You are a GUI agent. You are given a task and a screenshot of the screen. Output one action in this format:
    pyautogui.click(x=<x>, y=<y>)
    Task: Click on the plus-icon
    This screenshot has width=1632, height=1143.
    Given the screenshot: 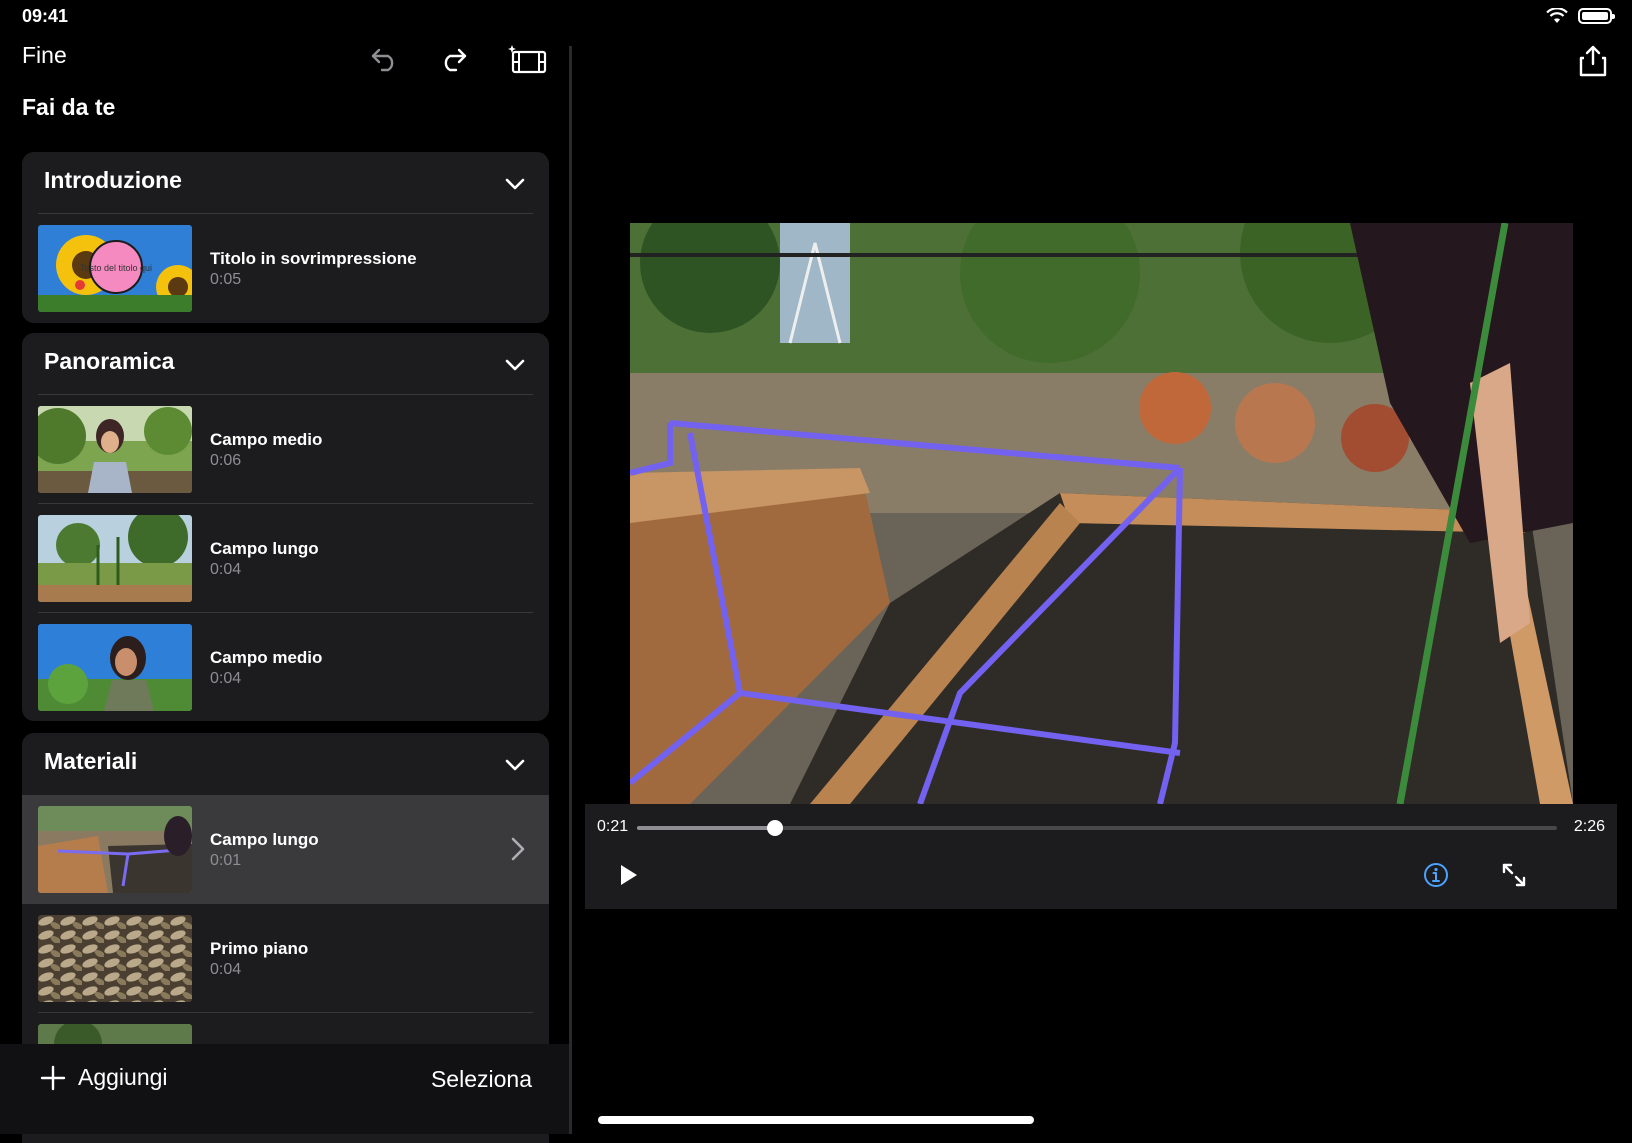 What is the action you would take?
    pyautogui.click(x=53, y=1077)
    